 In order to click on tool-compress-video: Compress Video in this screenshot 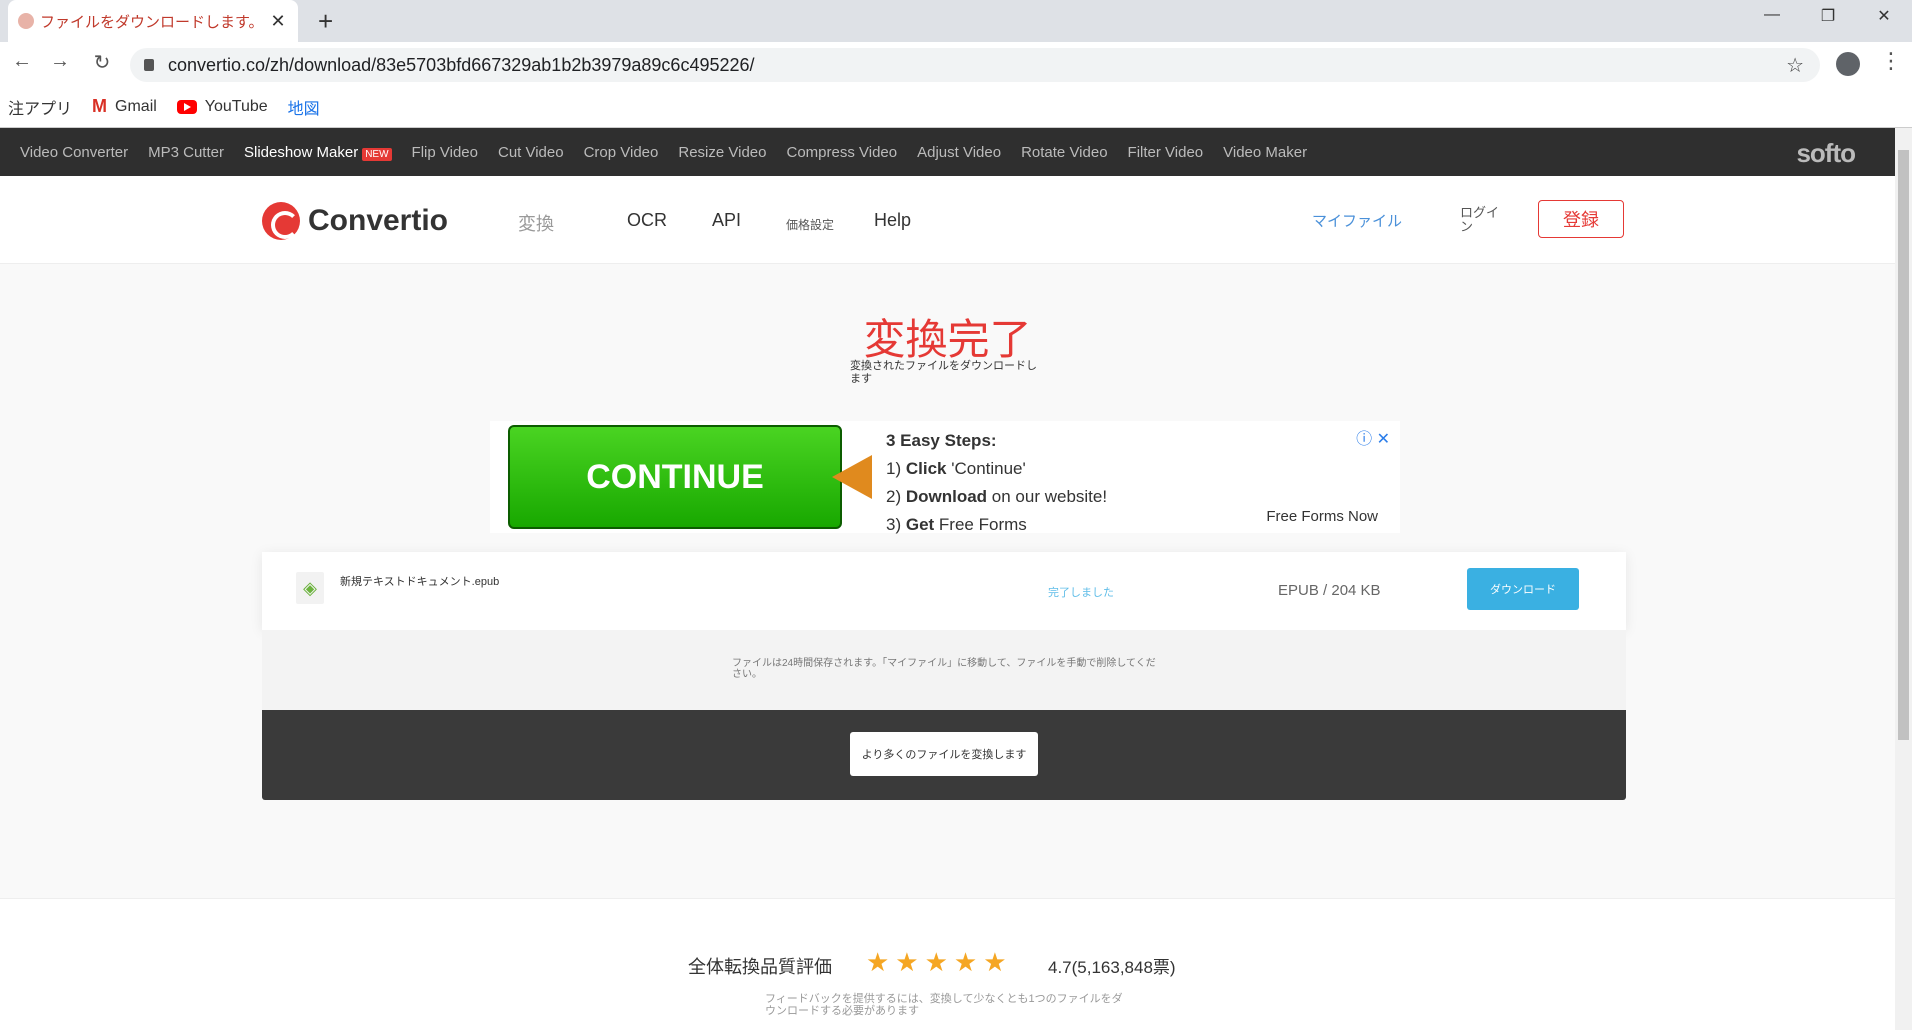, I will do `click(842, 152)`.